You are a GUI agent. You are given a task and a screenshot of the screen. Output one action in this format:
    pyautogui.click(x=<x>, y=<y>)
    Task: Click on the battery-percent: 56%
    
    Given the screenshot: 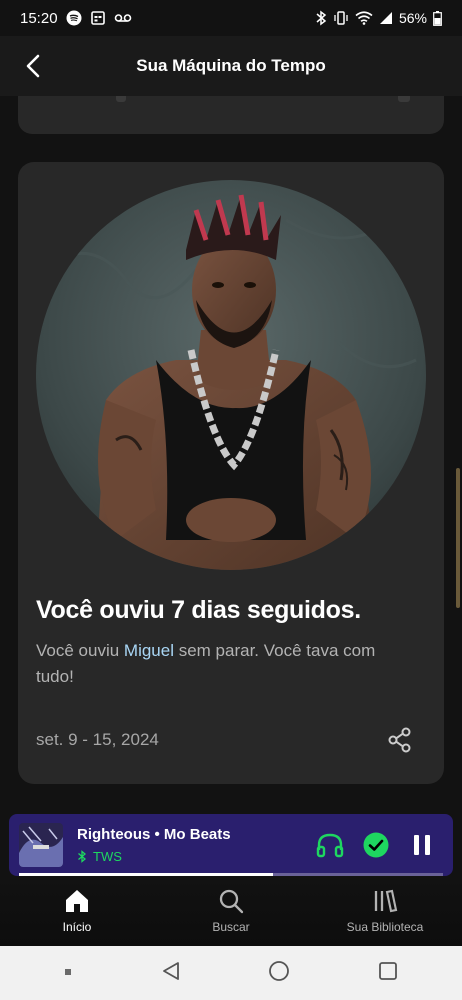 What is the action you would take?
    pyautogui.click(x=412, y=18)
    